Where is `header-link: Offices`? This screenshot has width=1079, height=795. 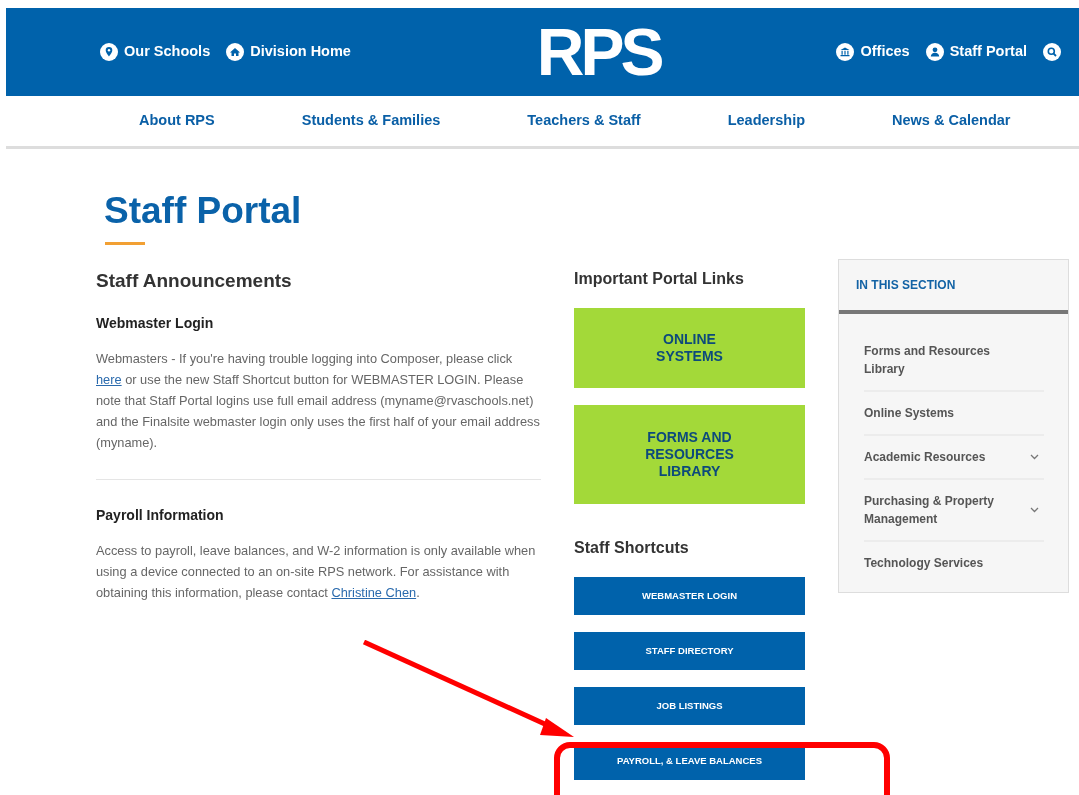
header-link: Offices is located at coordinates (873, 52).